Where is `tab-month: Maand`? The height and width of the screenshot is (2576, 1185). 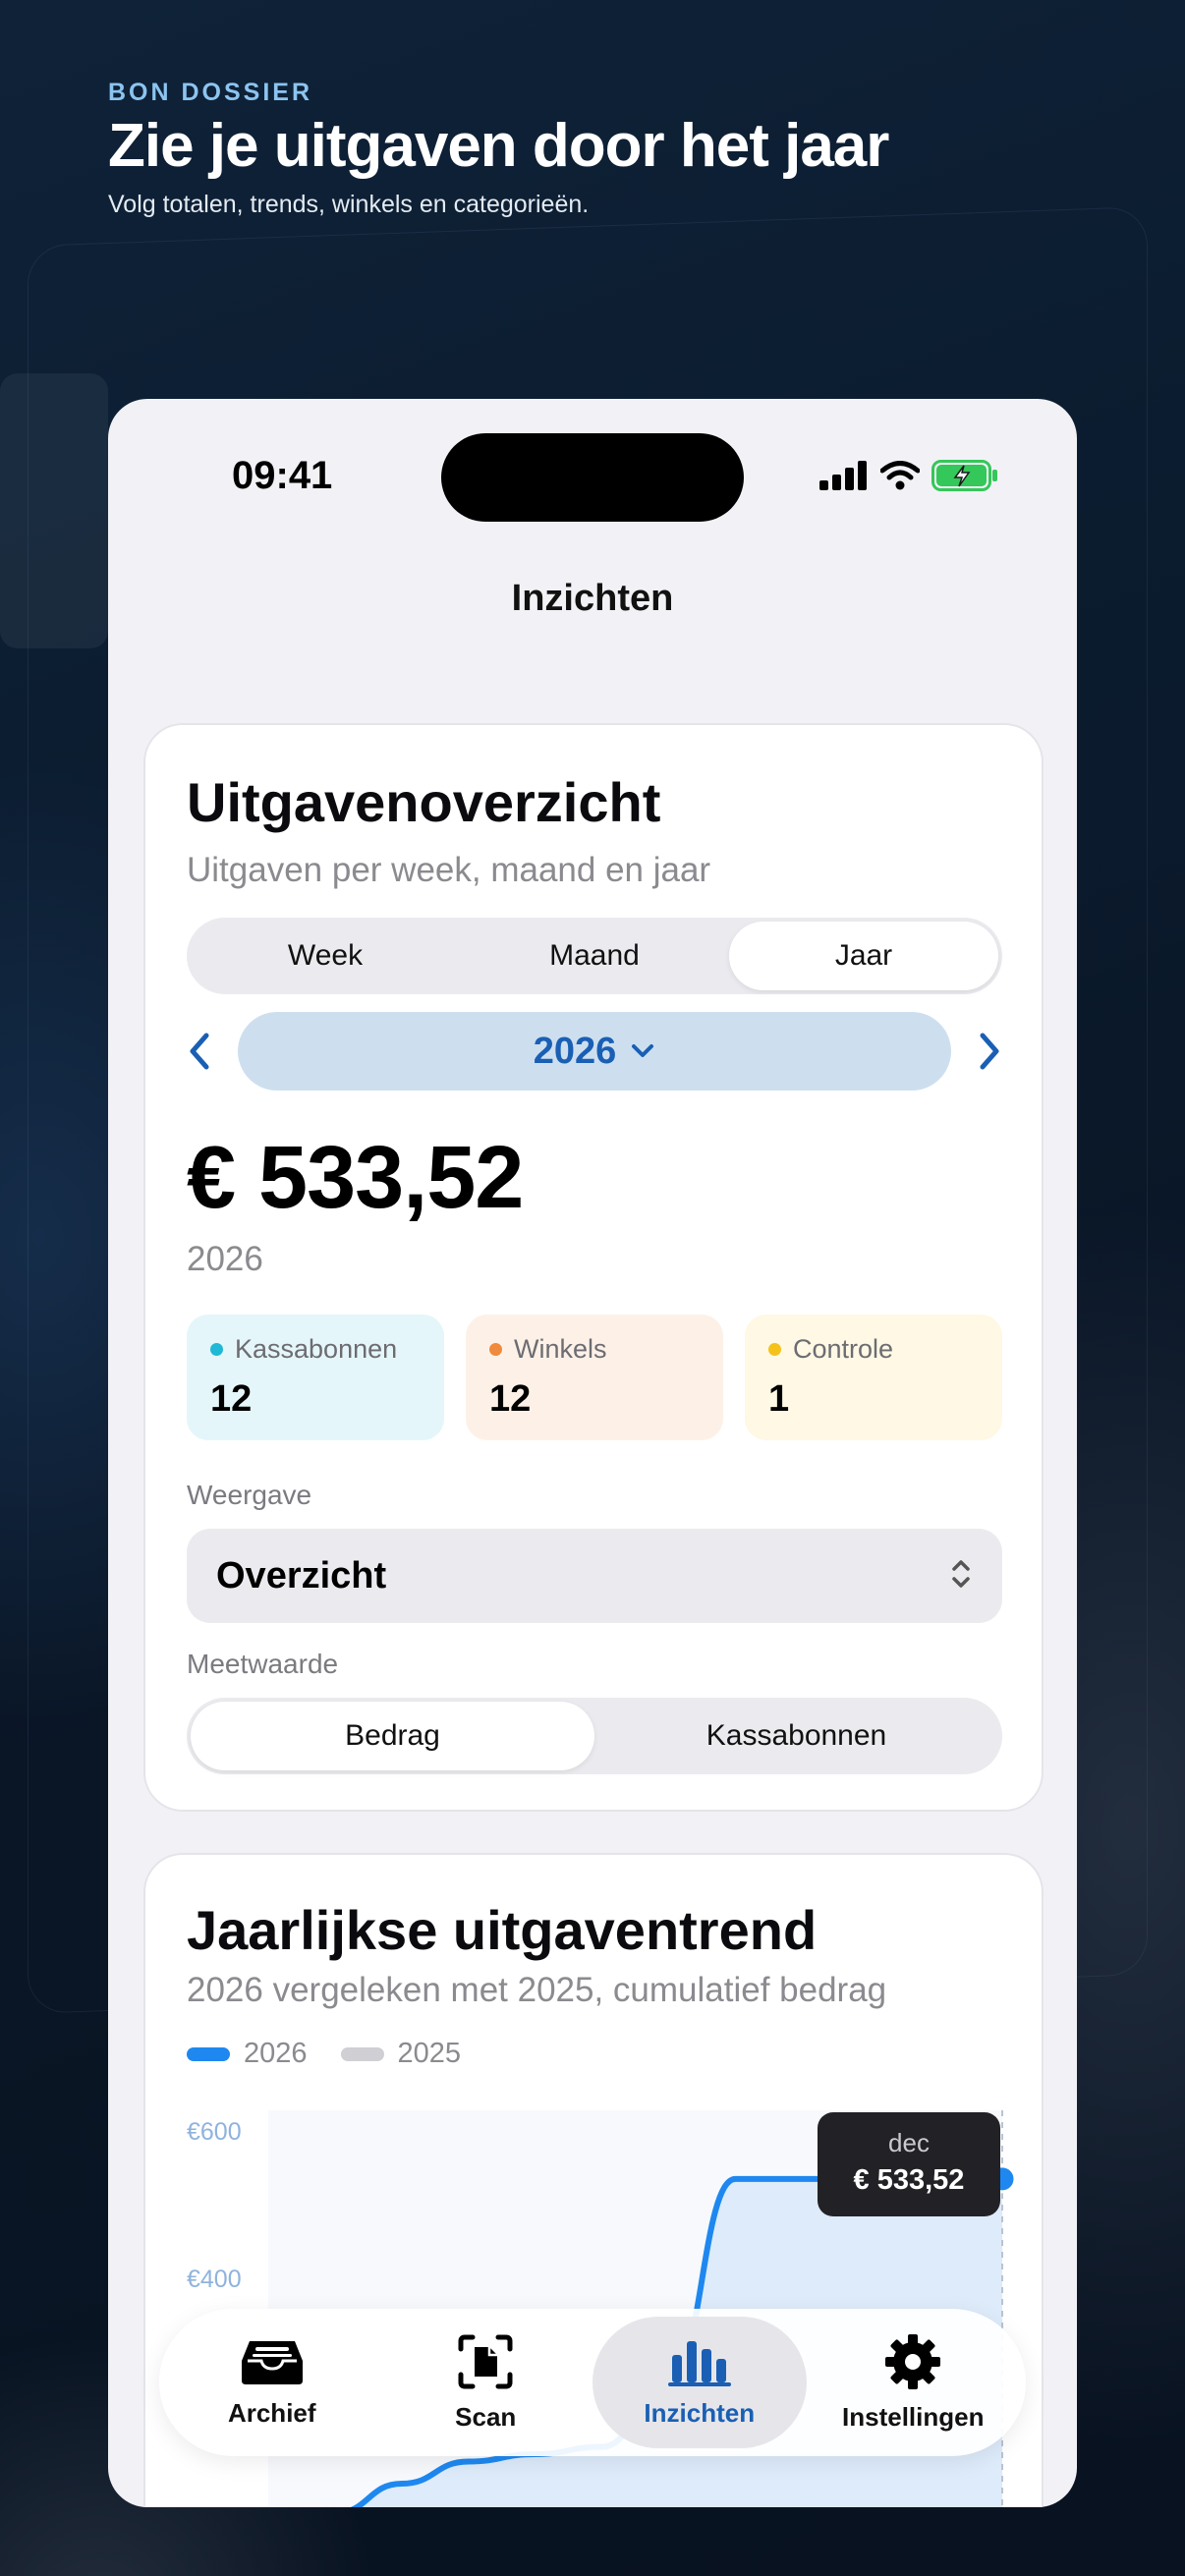 tab-month: Maand is located at coordinates (594, 956).